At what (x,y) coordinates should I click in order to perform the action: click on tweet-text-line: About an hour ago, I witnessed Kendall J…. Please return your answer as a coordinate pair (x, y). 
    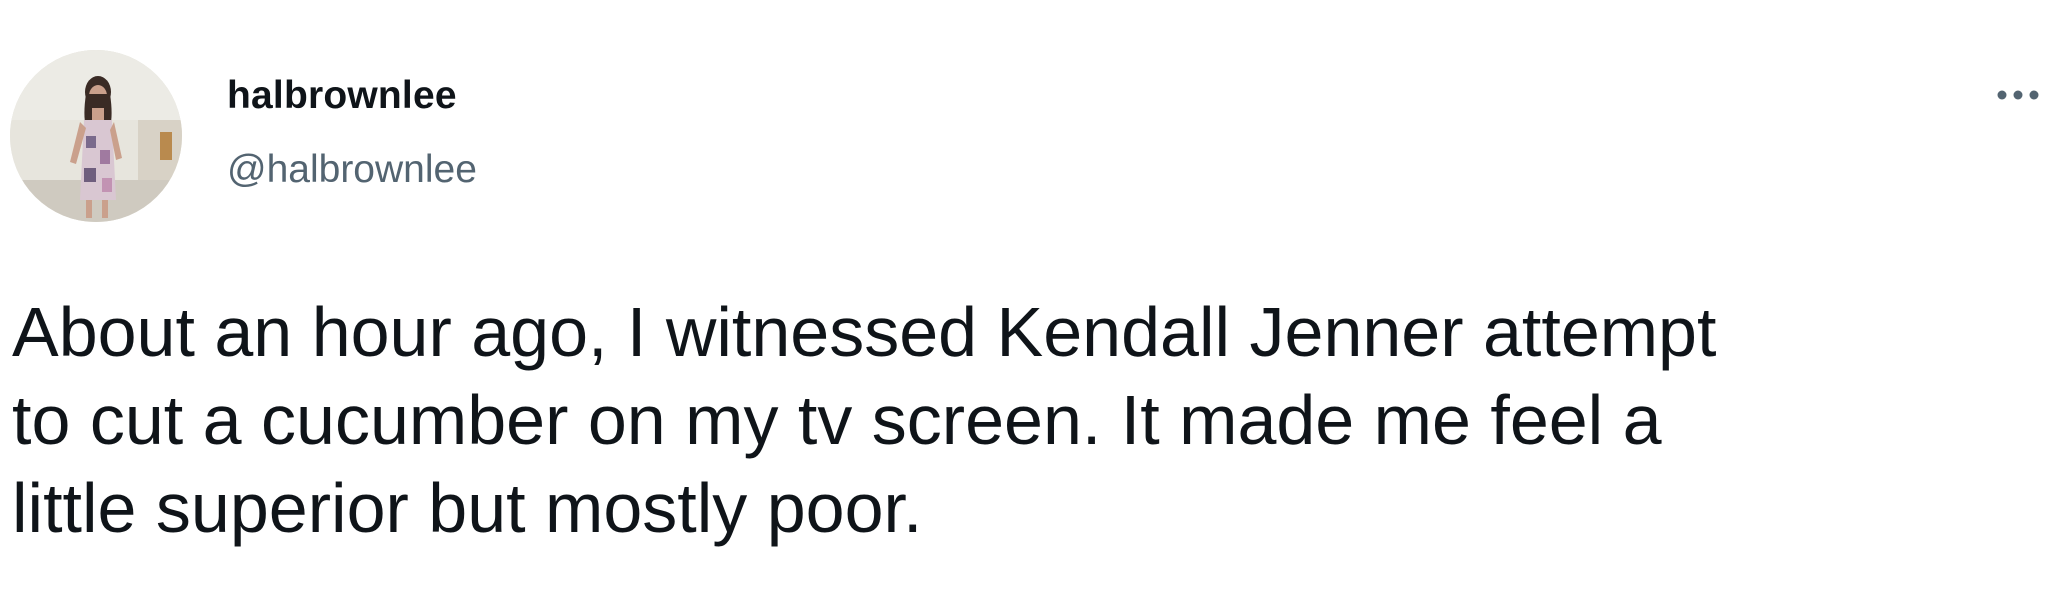
    Looking at the image, I should click on (864, 332).